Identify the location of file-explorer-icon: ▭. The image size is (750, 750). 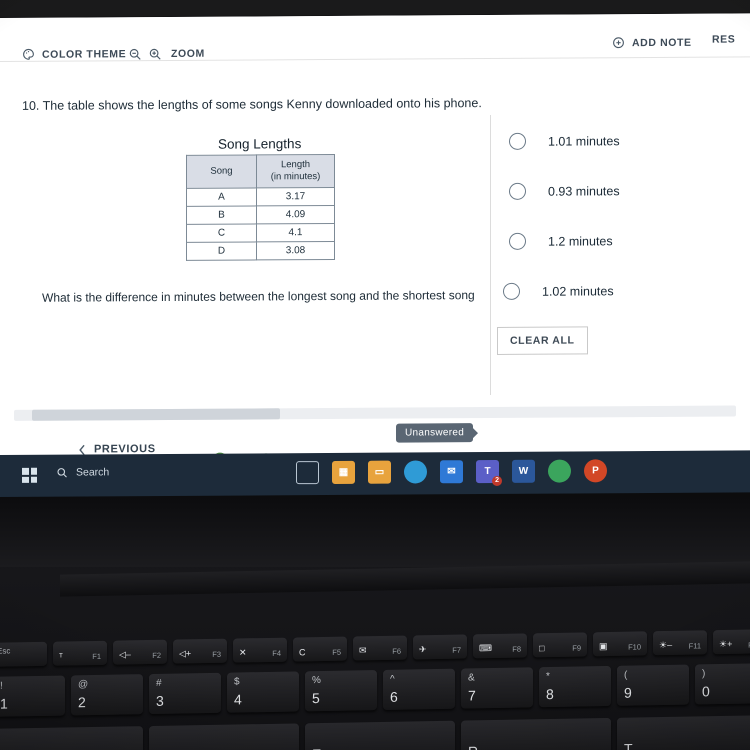
(379, 472).